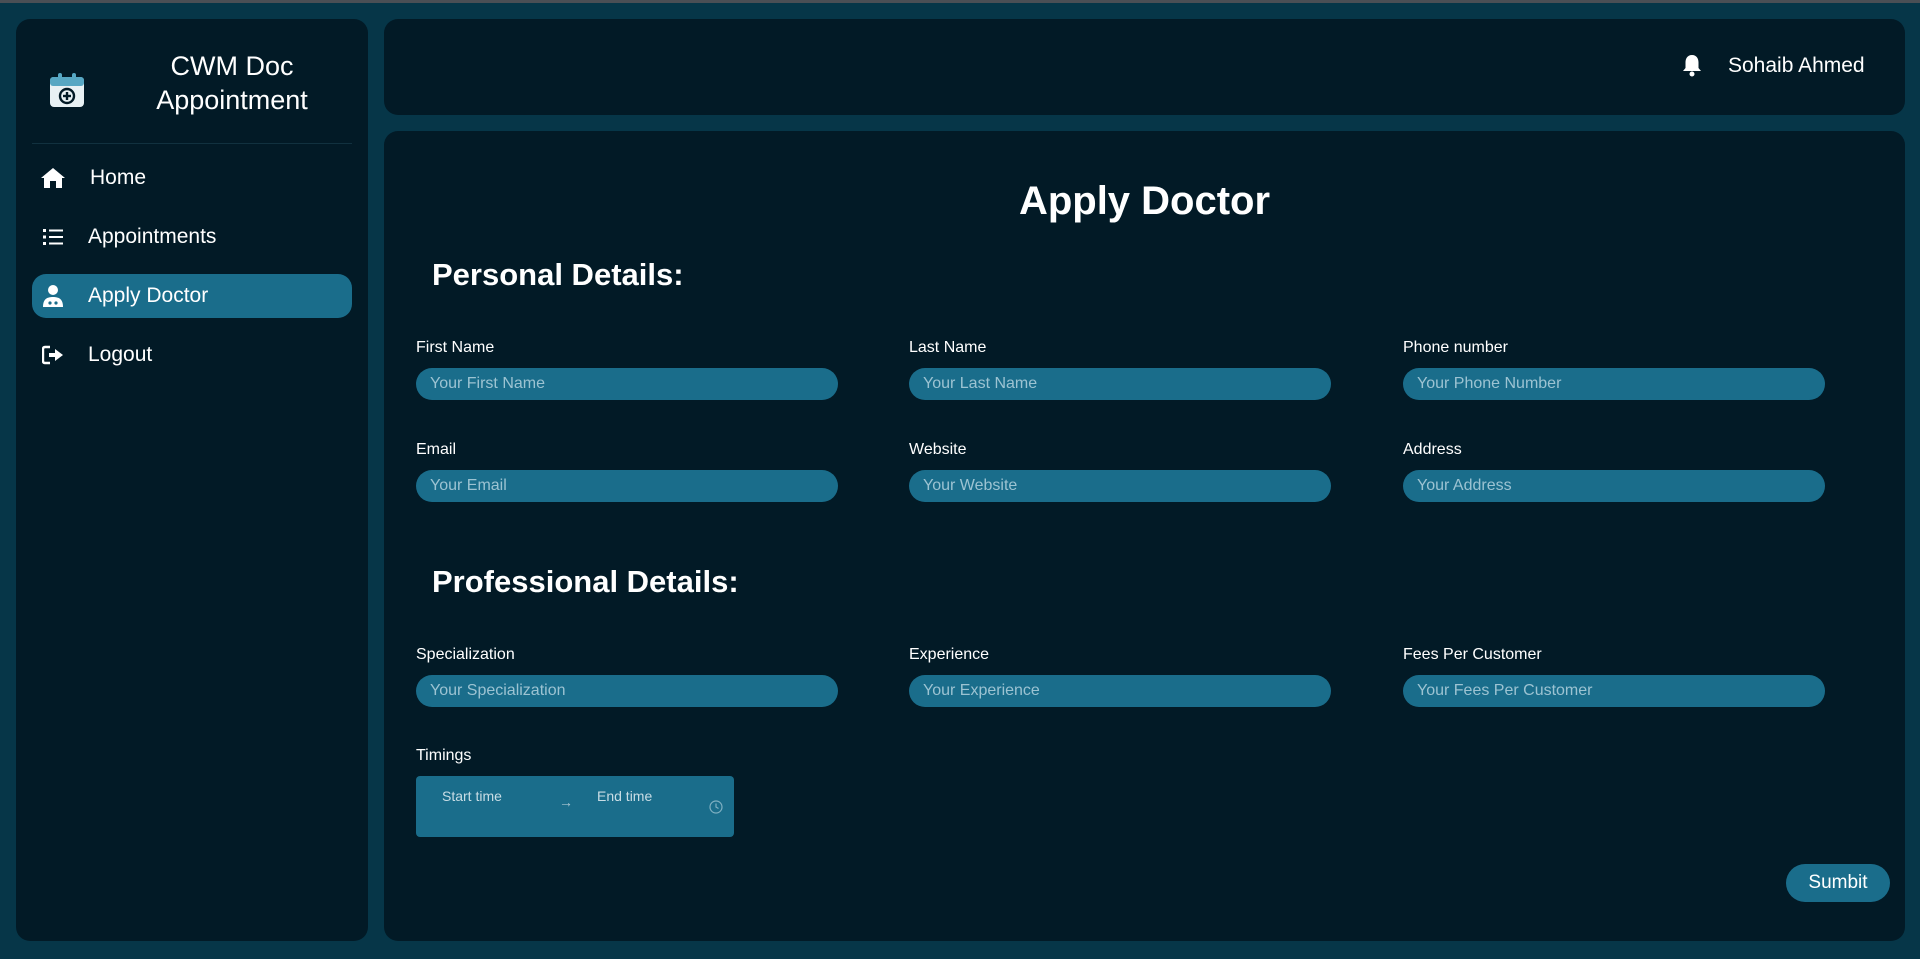  Describe the element at coordinates (192, 178) in the screenshot. I see `sidebar-item-home: Home` at that location.